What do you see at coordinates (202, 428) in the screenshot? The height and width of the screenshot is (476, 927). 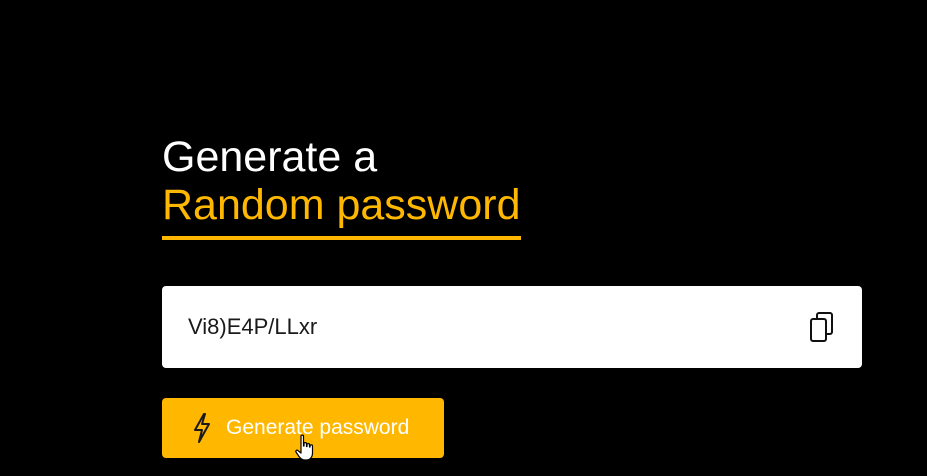 I see `lightning-bolt-icon` at bounding box center [202, 428].